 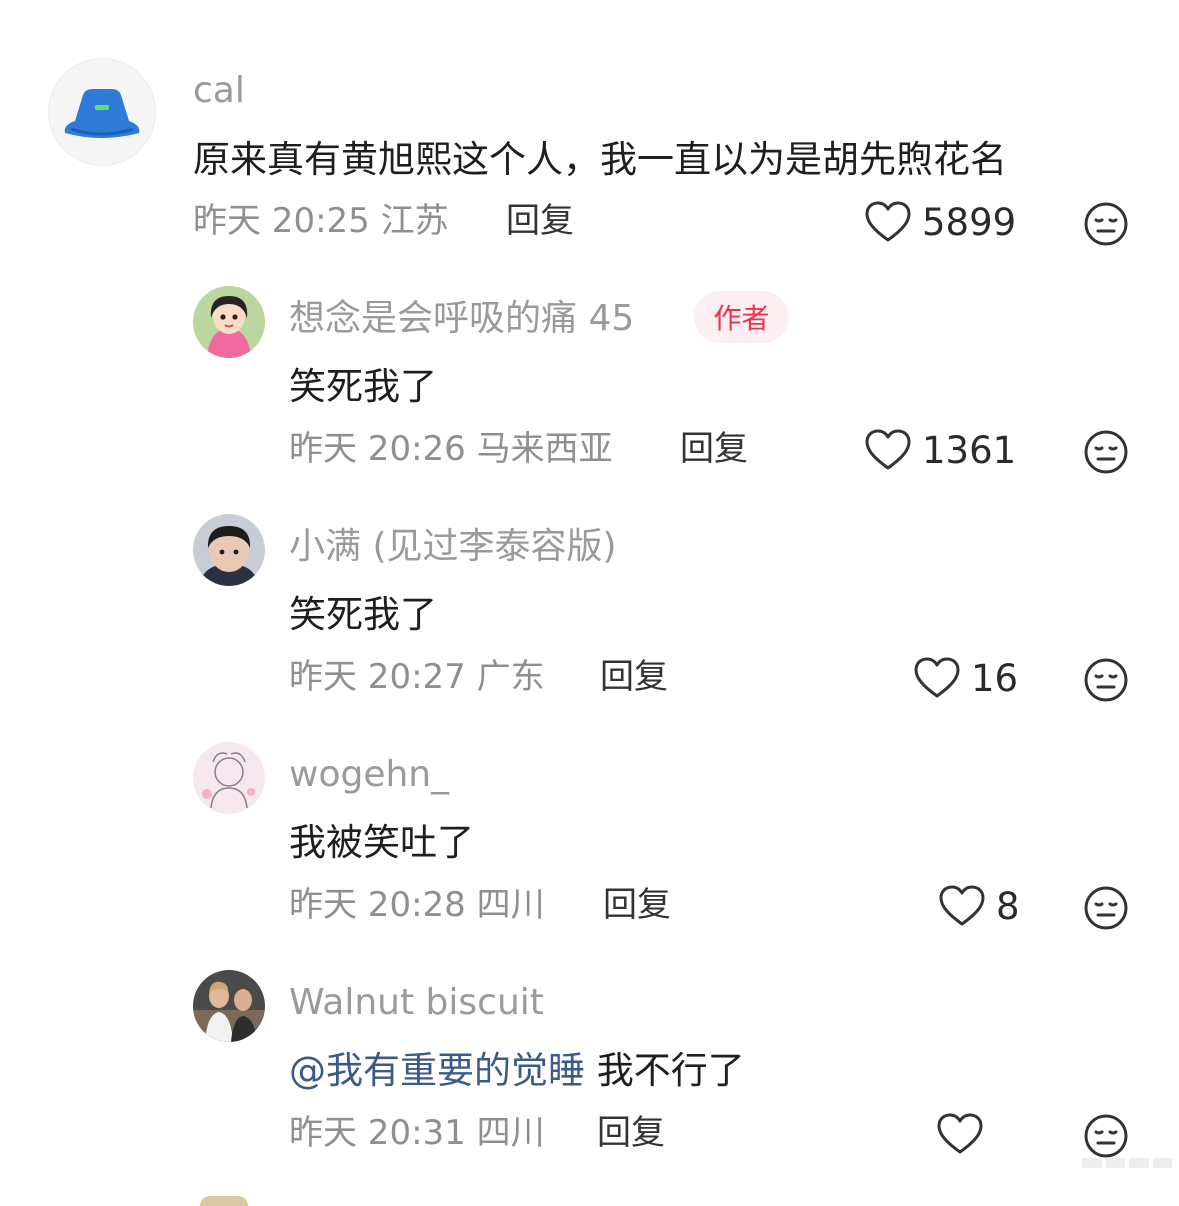 I want to click on sketch-drawing-icon, so click(x=229, y=778).